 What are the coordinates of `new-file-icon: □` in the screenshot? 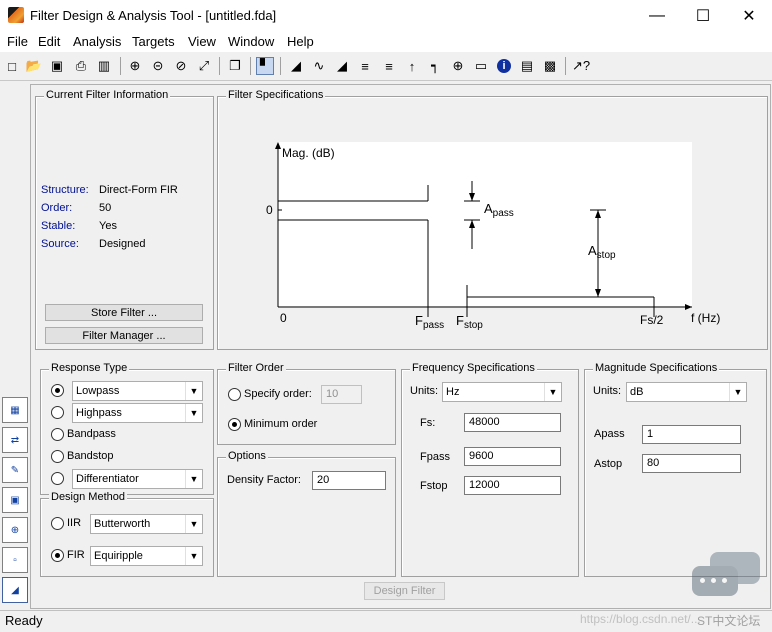 It's located at (12, 66).